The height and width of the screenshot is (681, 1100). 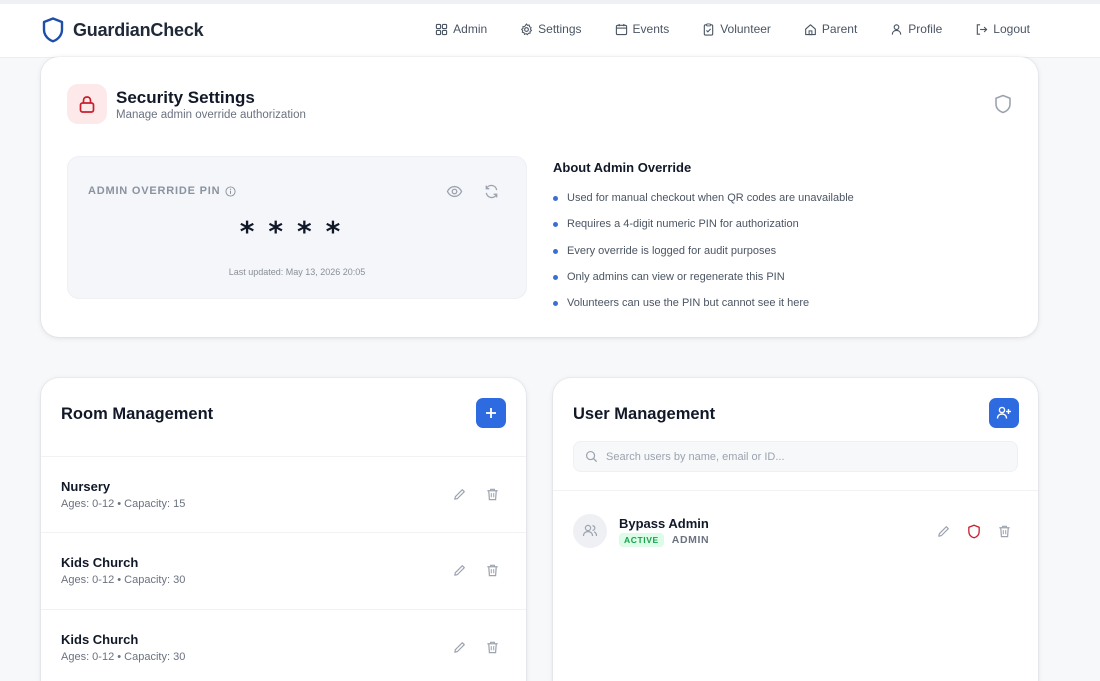 I want to click on lock-badge, so click(x=87, y=104).